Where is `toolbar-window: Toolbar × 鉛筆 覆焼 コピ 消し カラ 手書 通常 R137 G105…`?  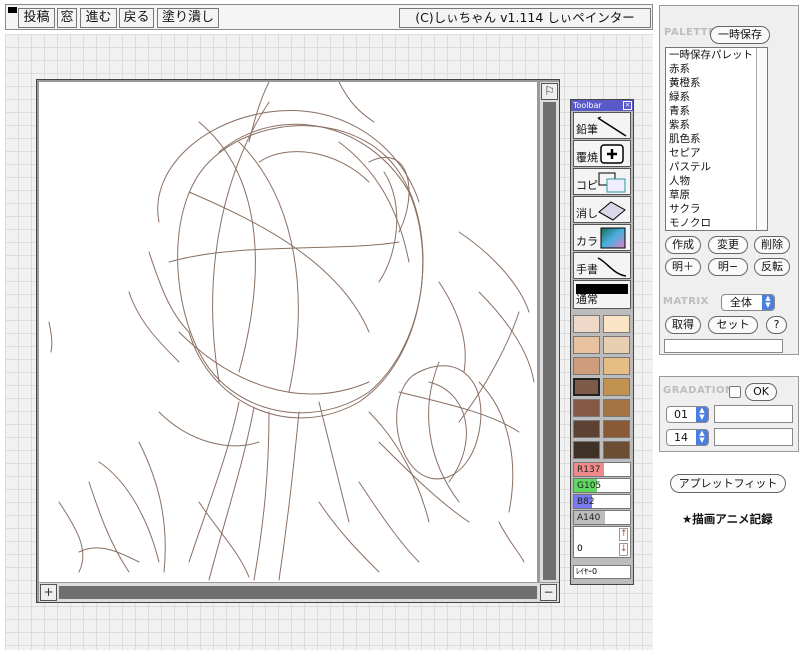 toolbar-window: Toolbar × 鉛筆 覆焼 コピ 消し カラ 手書 通常 R137 G105… is located at coordinates (602, 342).